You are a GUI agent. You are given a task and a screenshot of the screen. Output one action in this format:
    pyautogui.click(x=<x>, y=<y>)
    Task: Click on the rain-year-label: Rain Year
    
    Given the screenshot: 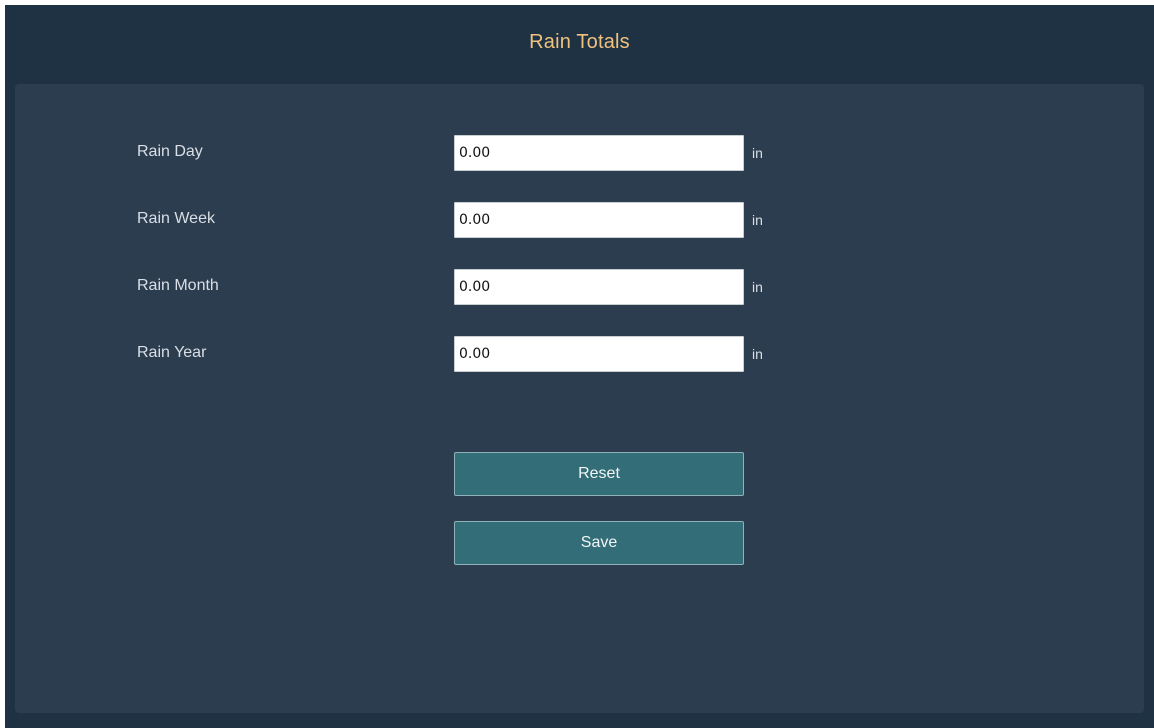 What is the action you would take?
    pyautogui.click(x=172, y=352)
    